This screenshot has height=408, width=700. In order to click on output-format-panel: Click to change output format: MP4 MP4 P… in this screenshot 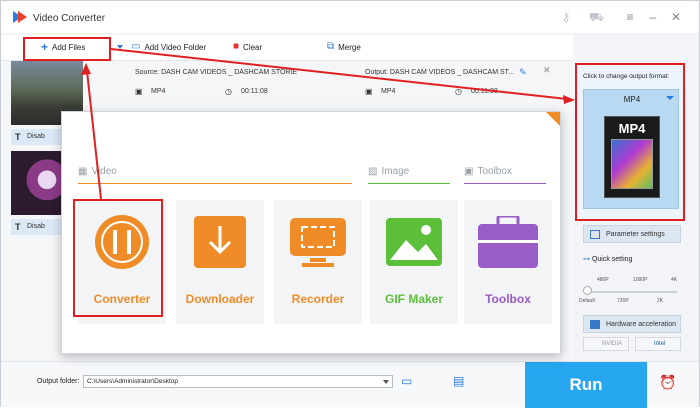, I will do `click(631, 211)`.